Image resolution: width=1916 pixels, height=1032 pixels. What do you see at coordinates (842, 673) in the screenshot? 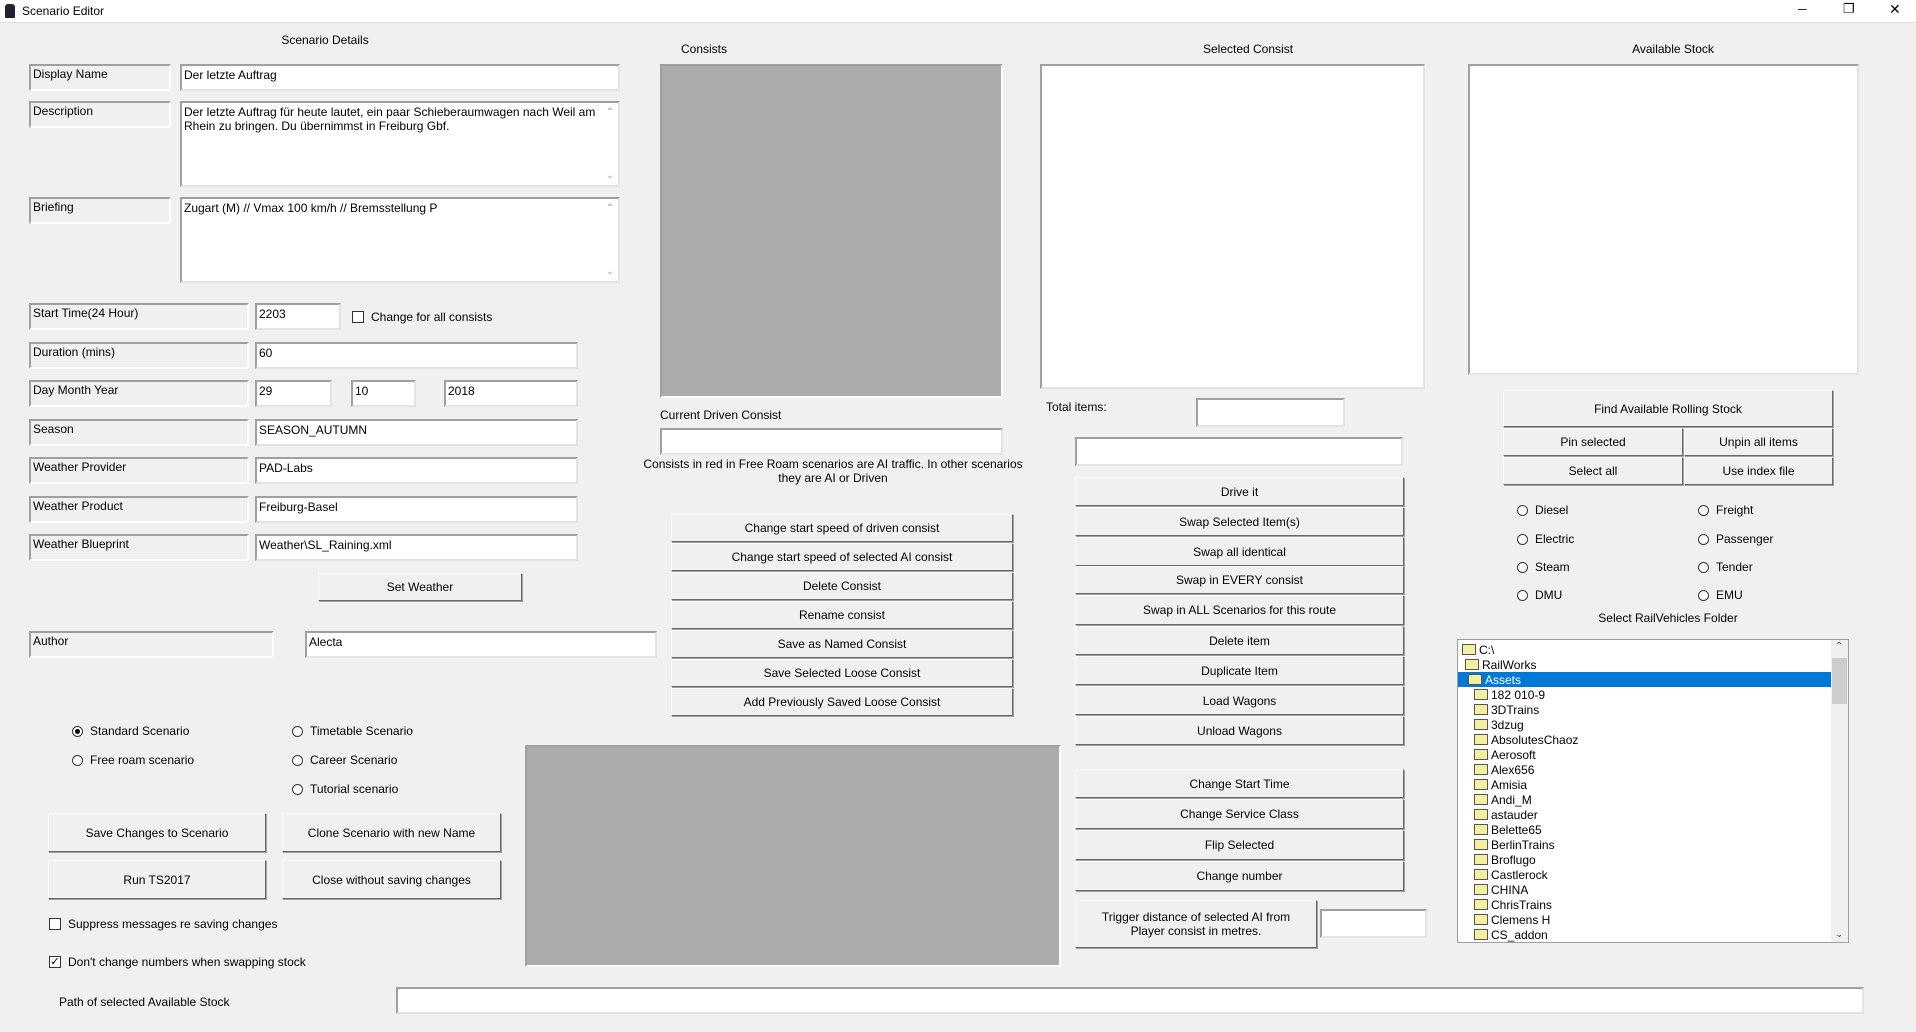
I see `save-loose-consist-button: Save Selected Loose Consist` at bounding box center [842, 673].